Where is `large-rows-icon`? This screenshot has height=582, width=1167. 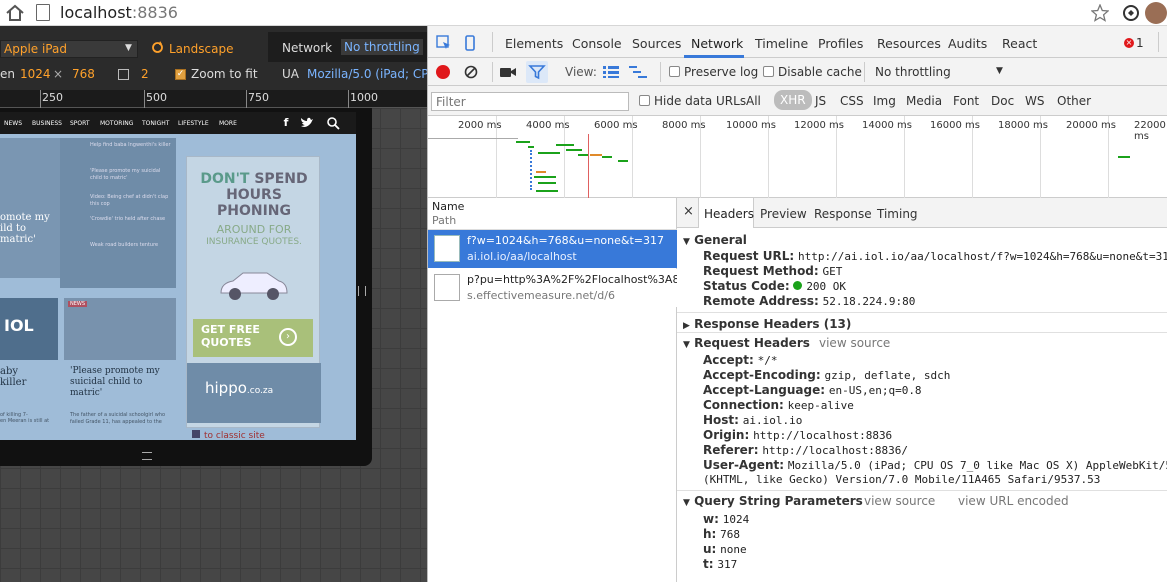 large-rows-icon is located at coordinates (611, 72).